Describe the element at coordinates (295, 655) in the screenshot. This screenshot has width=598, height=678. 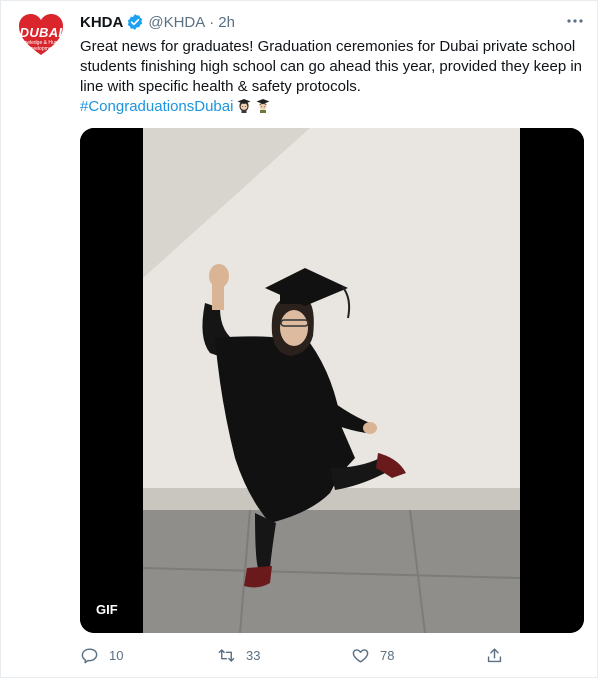
I see `tweet-actions: 10 33 78` at that location.